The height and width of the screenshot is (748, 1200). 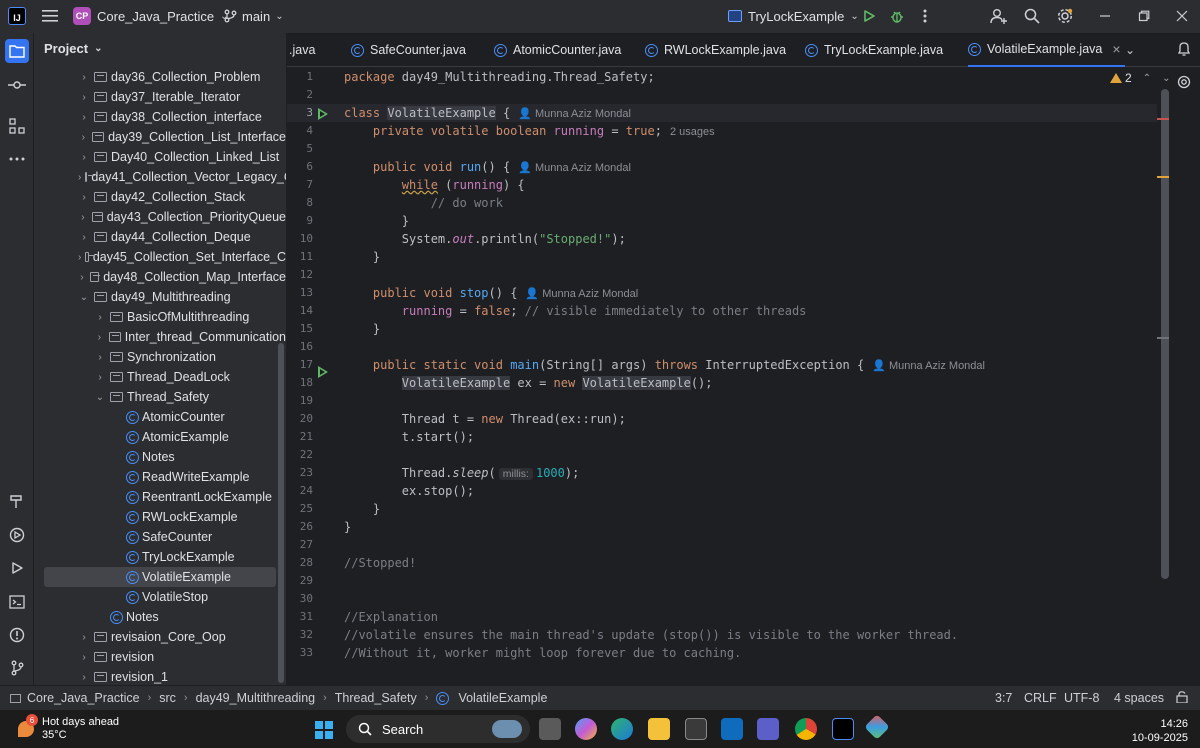 I want to click on tree-folder-item: ⌄ Thread_Safety, so click(x=160, y=397).